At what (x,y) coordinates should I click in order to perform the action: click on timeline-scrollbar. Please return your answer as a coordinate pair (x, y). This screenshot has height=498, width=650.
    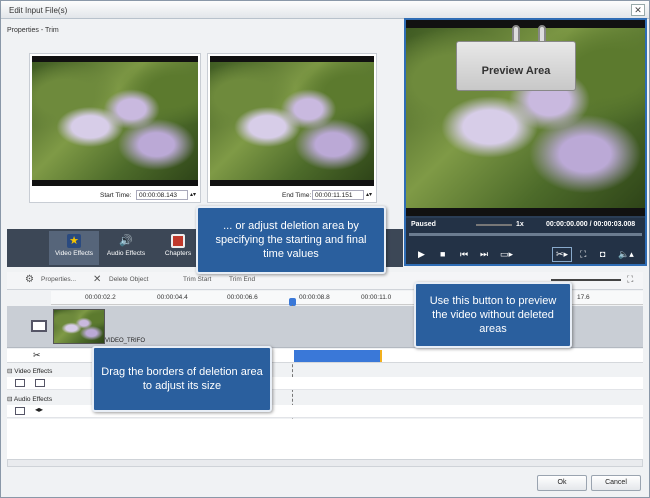
    Looking at the image, I should click on (325, 463).